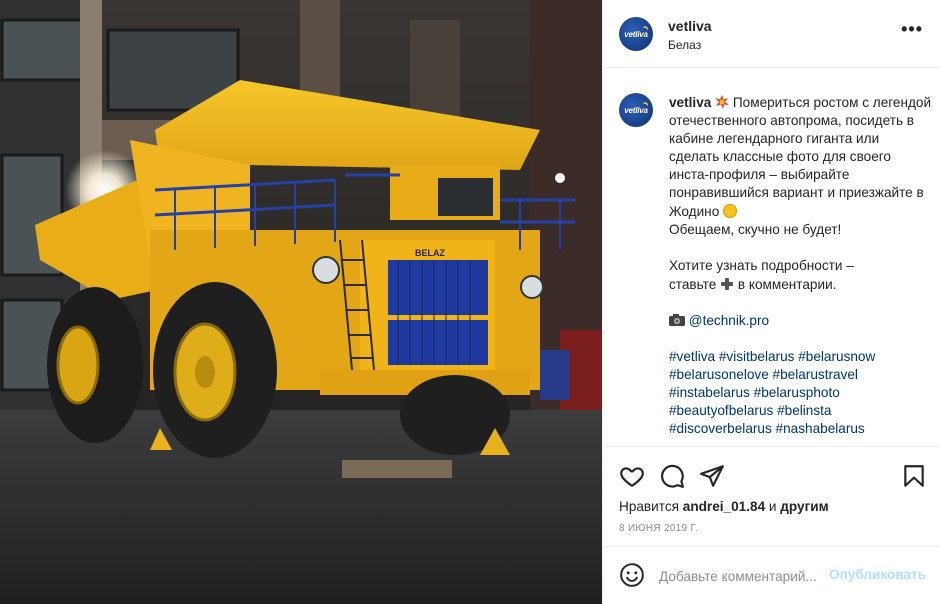 This screenshot has height=604, width=940. What do you see at coordinates (632, 476) in the screenshot?
I see `like-heart-icon` at bounding box center [632, 476].